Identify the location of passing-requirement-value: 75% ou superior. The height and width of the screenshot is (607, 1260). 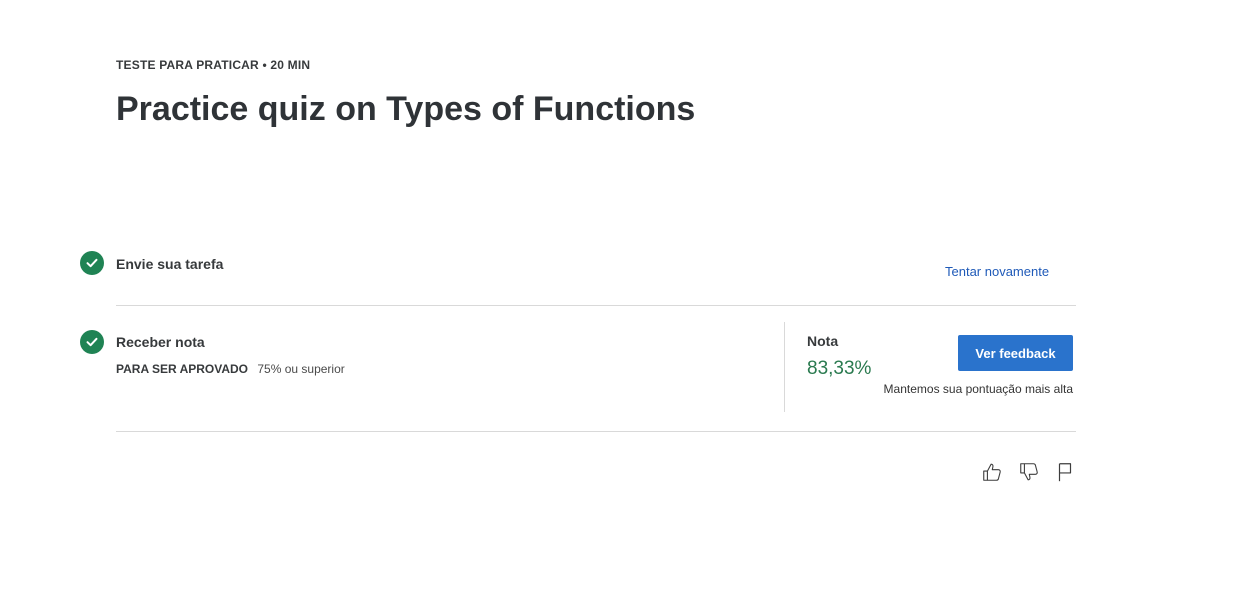
(301, 369).